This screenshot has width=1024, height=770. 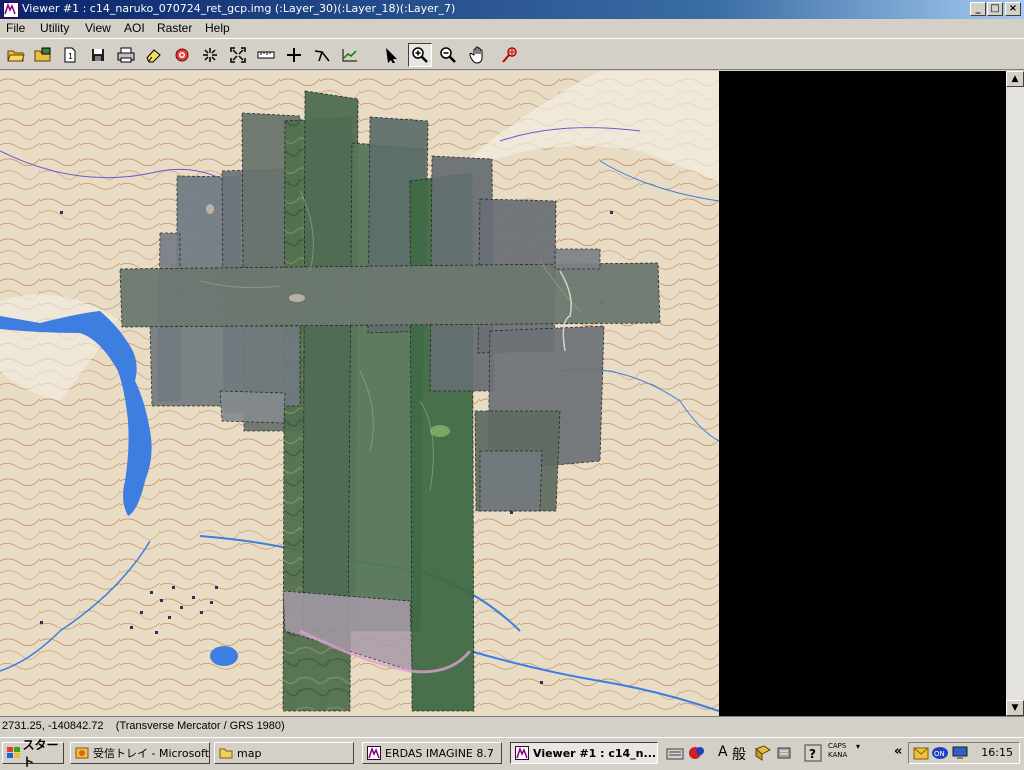 I want to click on erdas-icon, so click(x=374, y=753).